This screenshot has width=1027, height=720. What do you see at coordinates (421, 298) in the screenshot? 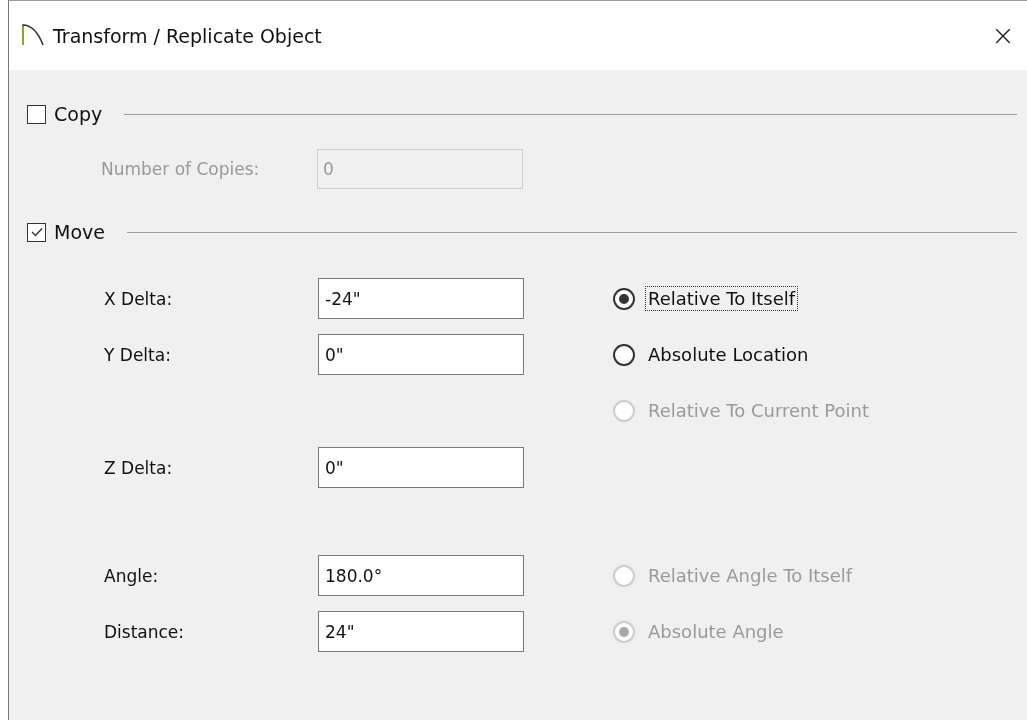
I see `value-field: -24"` at bounding box center [421, 298].